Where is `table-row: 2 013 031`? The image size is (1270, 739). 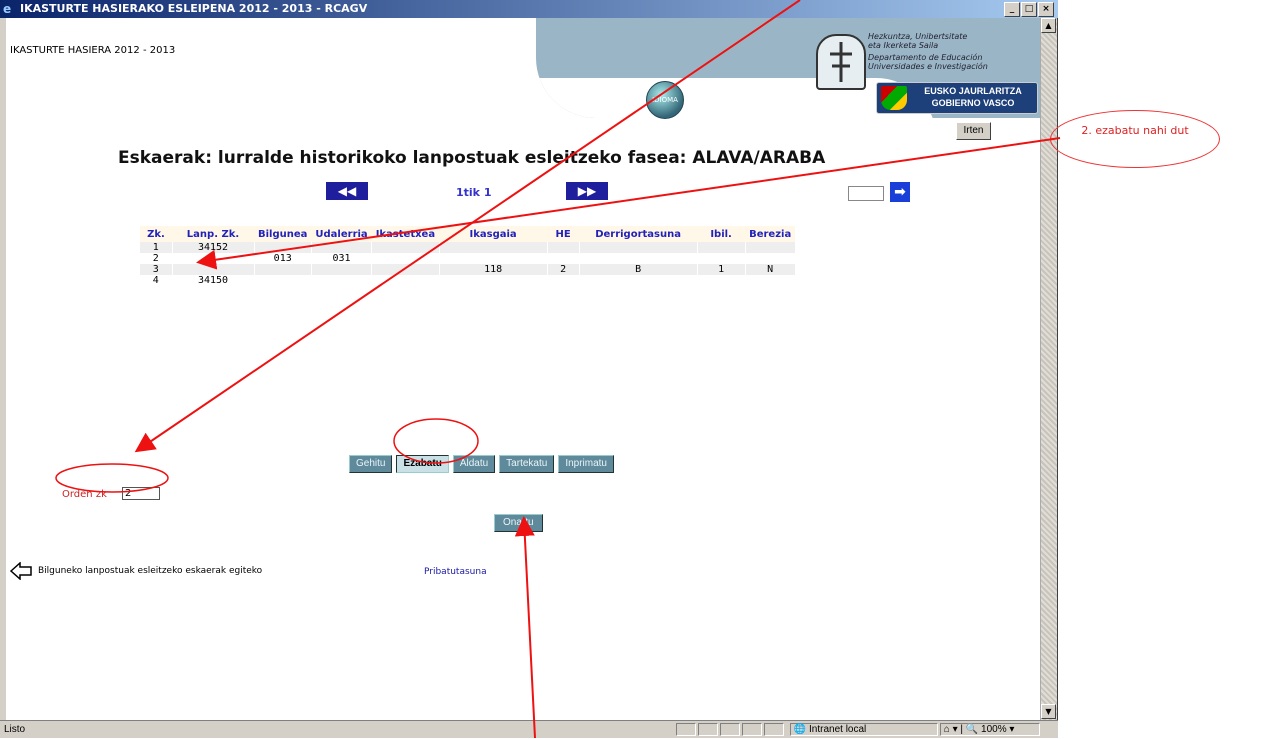 table-row: 2 013 031 is located at coordinates (468, 258).